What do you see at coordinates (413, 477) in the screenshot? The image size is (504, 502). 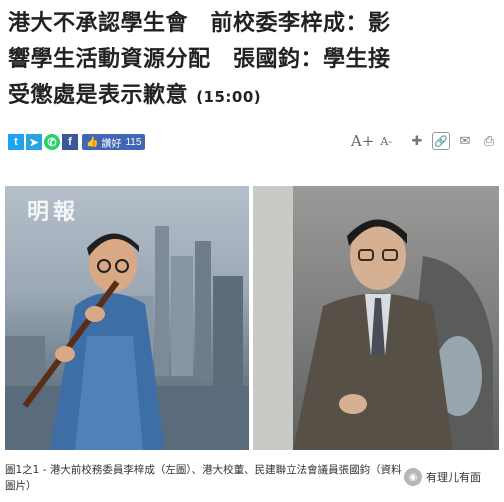 I see `brand-logo-icon: ◉` at bounding box center [413, 477].